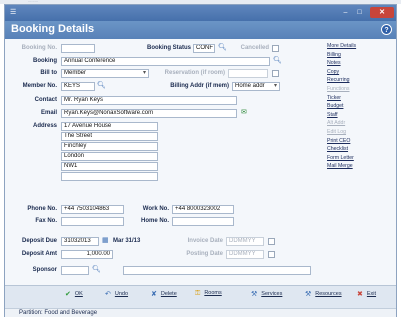 This screenshot has width=401, height=317. I want to click on side-menu-item: Print CEO, so click(362, 142).